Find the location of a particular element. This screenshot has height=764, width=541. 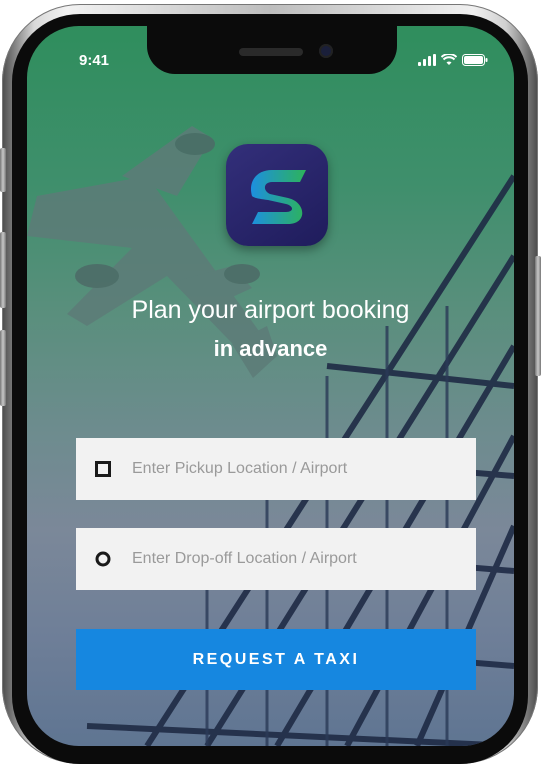

pickup-location-input is located at coordinates (297, 469).